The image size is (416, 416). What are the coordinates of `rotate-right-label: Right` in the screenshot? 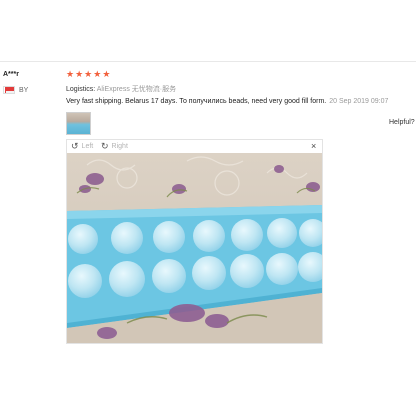 It's located at (119, 146).